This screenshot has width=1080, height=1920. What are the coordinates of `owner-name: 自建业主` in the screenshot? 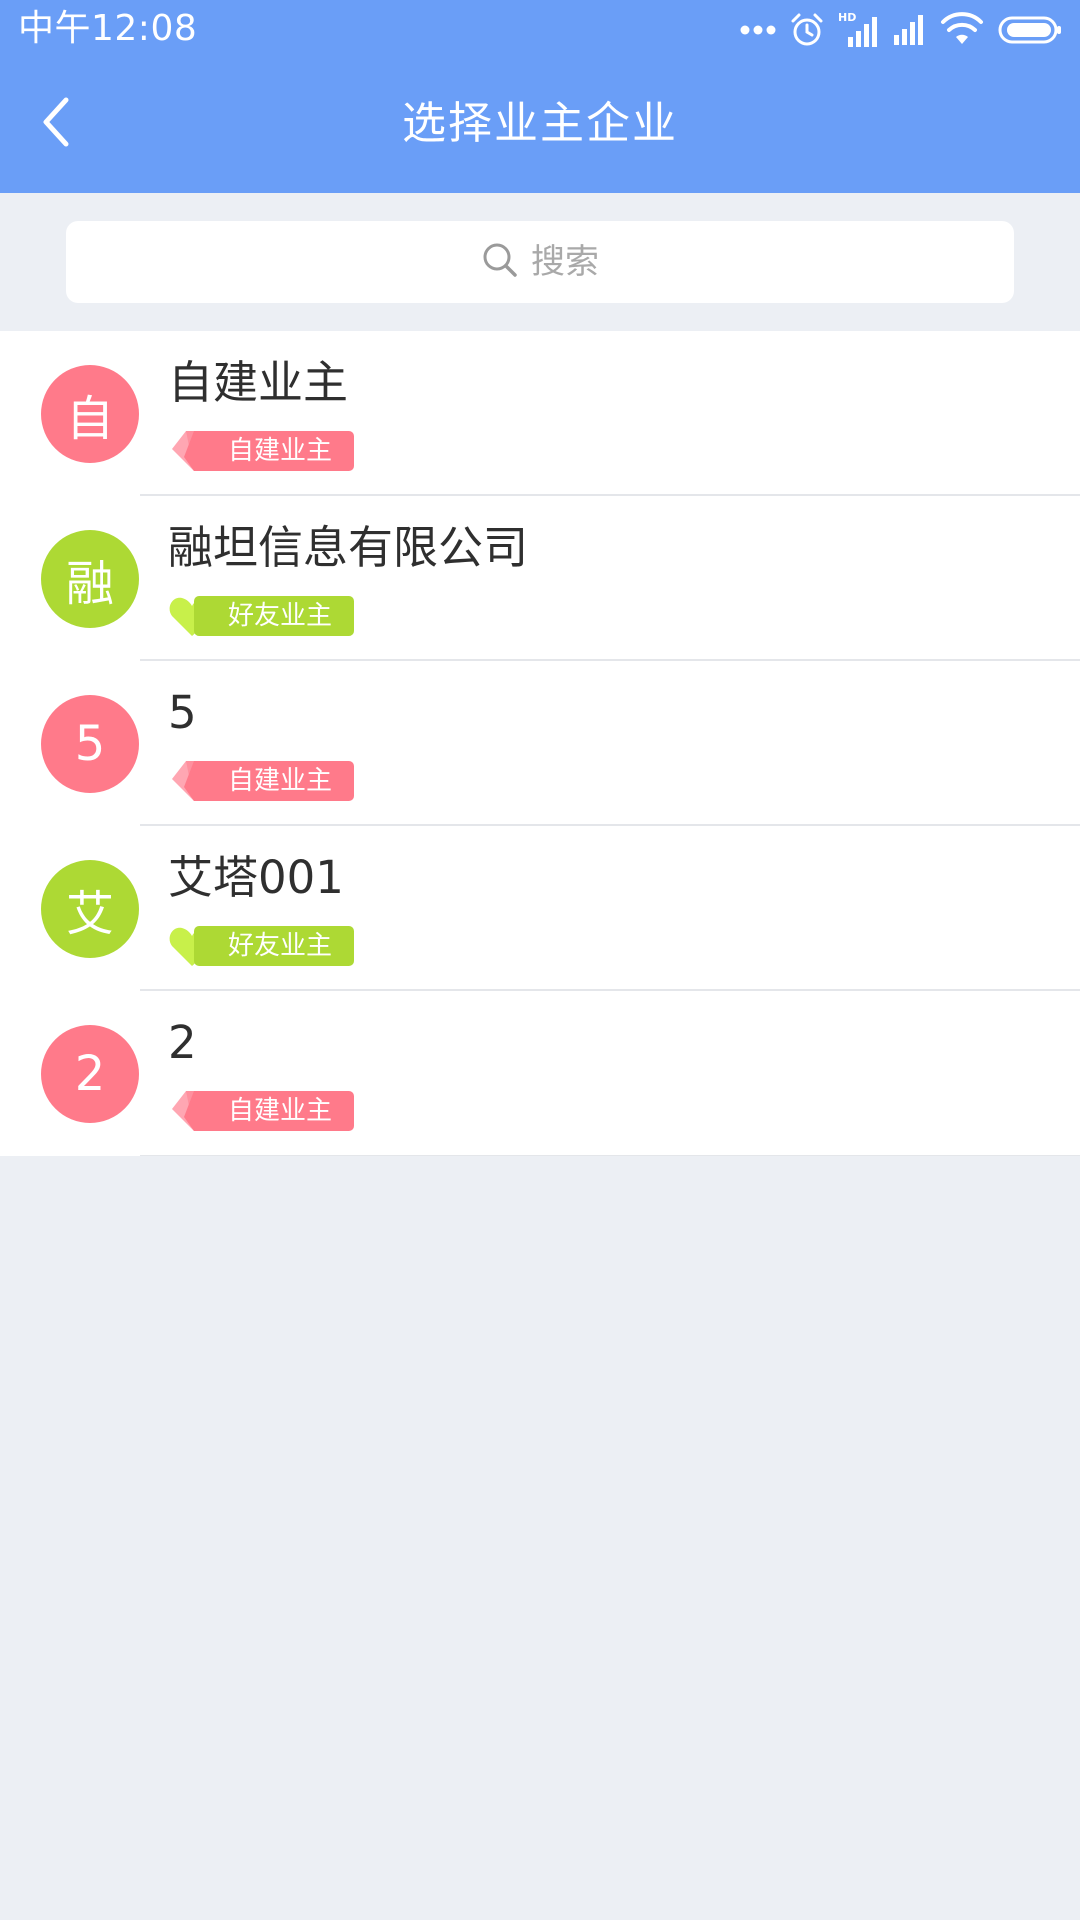 It's located at (258, 382).